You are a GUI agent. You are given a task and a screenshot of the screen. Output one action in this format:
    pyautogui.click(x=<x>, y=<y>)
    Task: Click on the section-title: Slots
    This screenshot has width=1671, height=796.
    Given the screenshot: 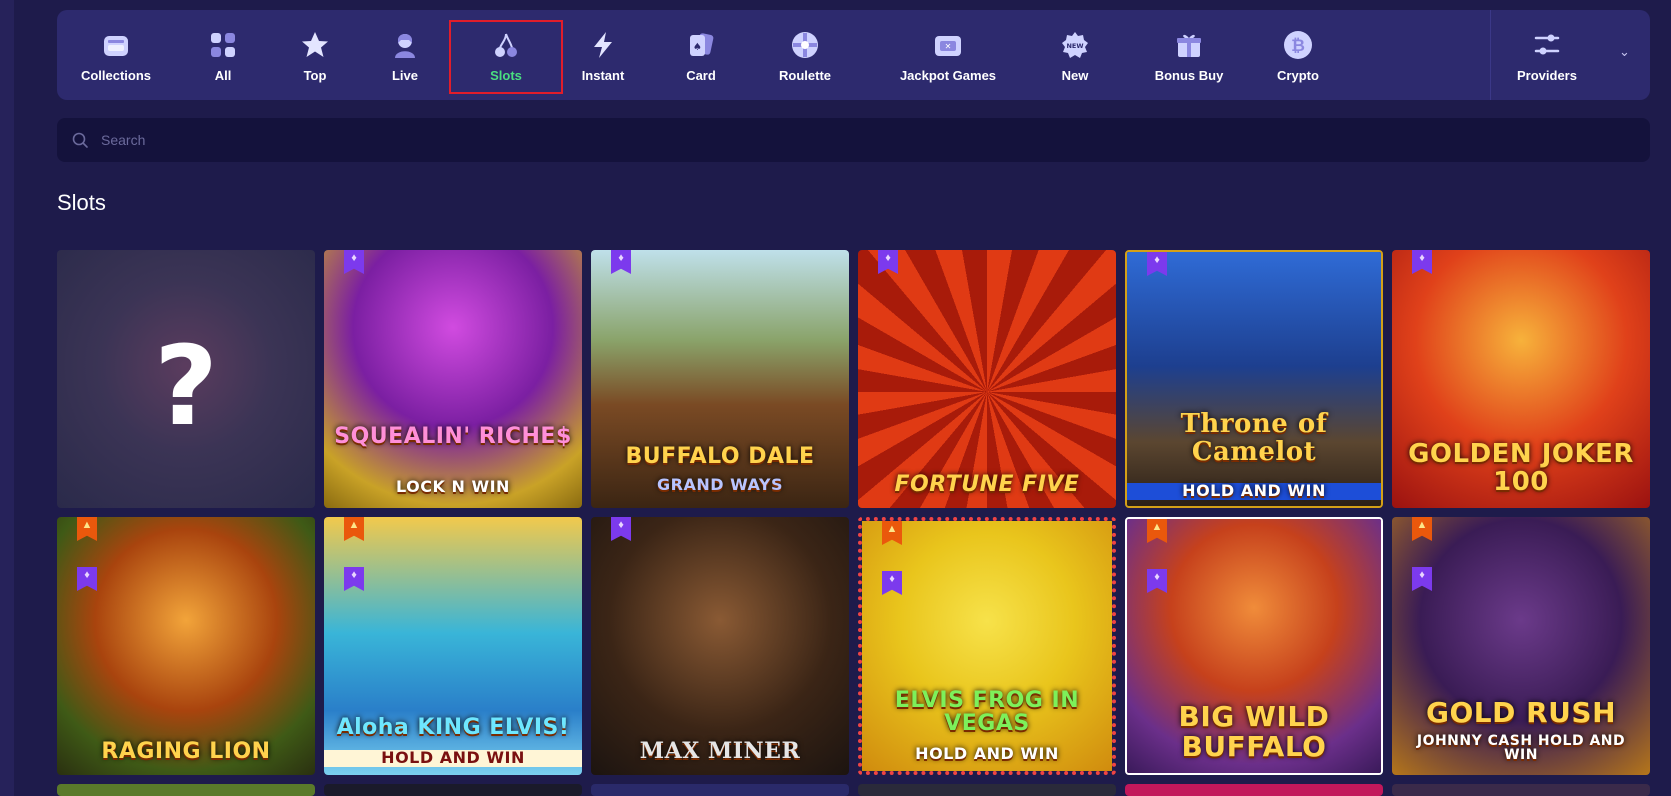 What is the action you would take?
    pyautogui.click(x=81, y=202)
    